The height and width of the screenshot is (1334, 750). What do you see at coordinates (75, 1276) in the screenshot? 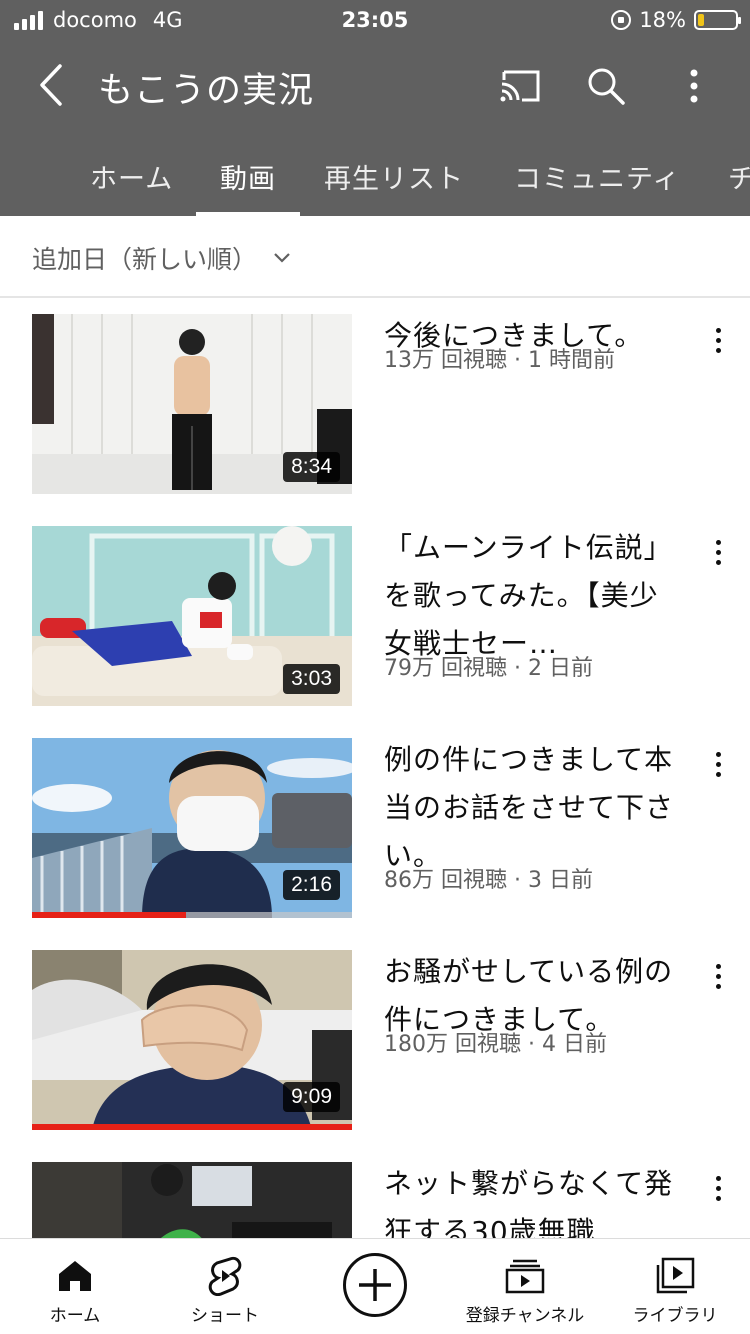
I see `home-icon` at bounding box center [75, 1276].